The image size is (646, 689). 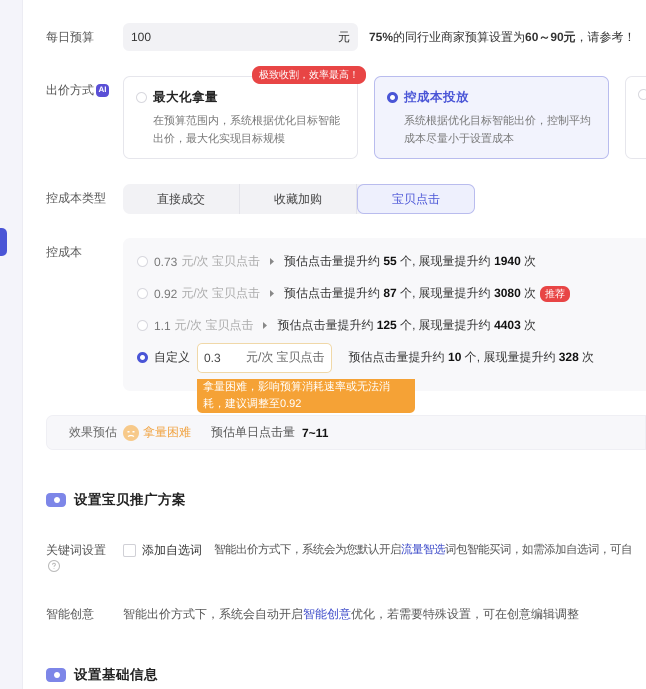 I want to click on field-label: 智能创意, so click(x=70, y=614).